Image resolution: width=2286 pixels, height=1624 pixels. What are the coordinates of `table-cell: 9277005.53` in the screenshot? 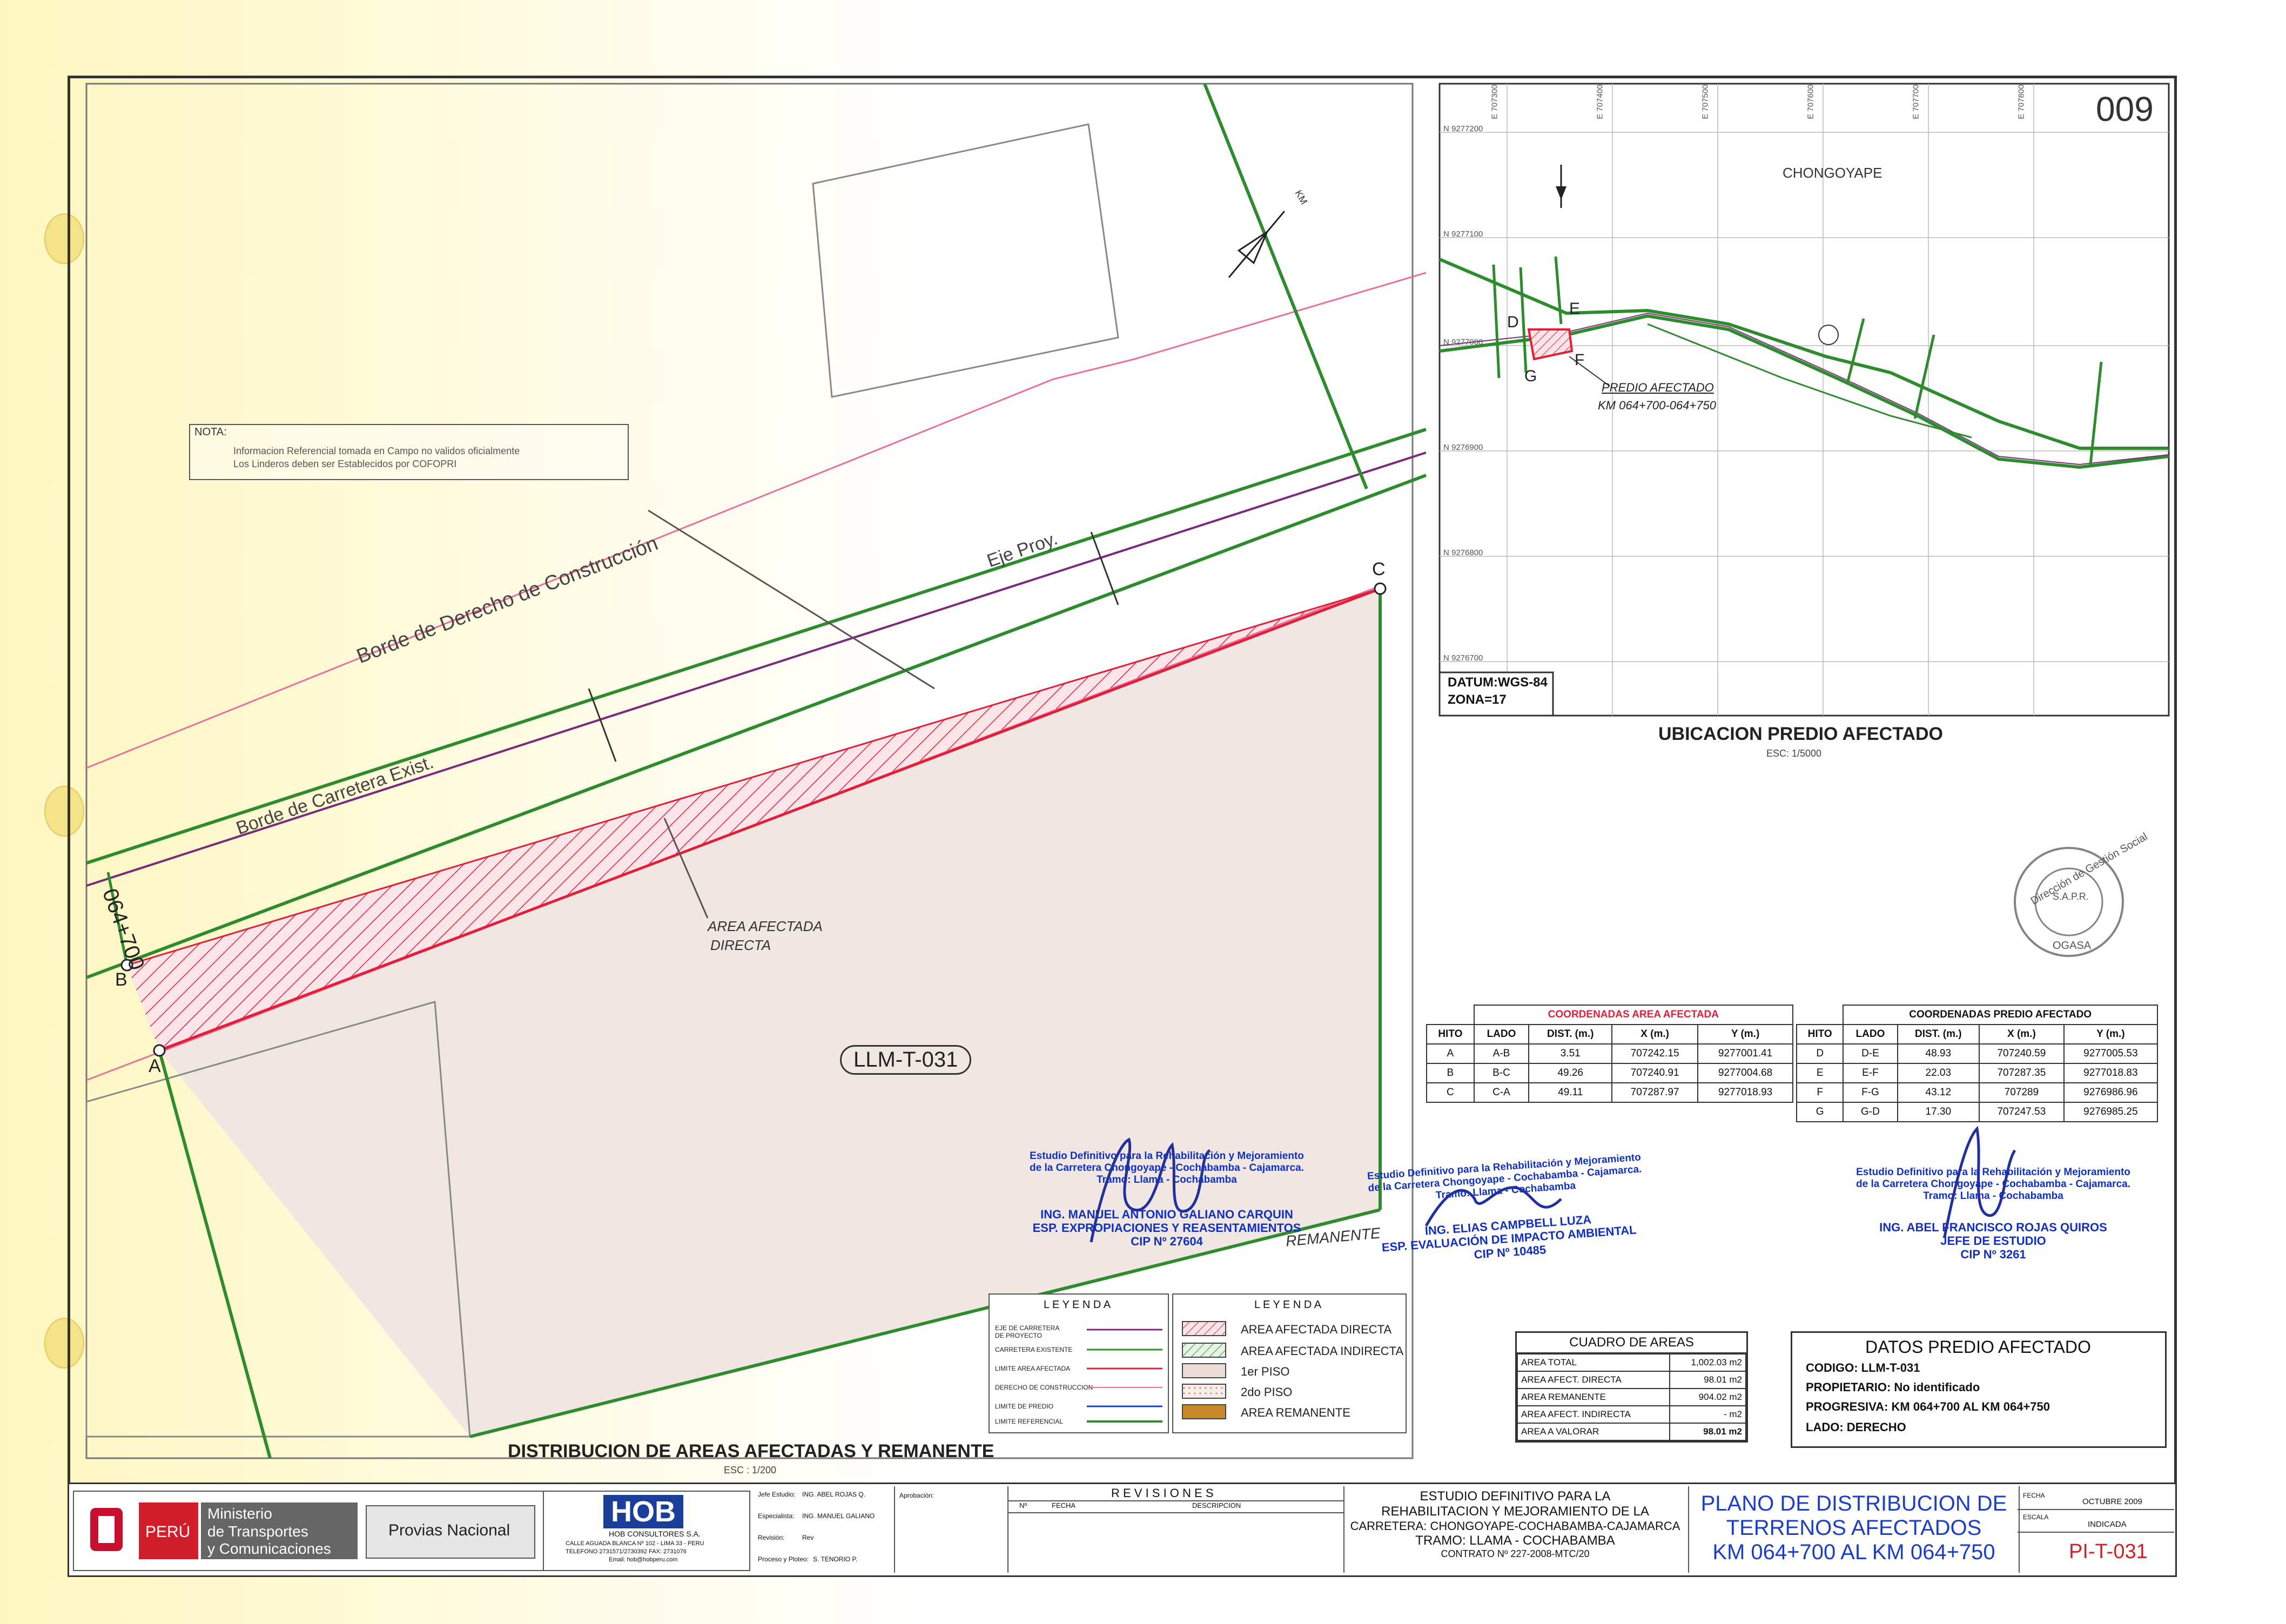 It's located at (2111, 1053).